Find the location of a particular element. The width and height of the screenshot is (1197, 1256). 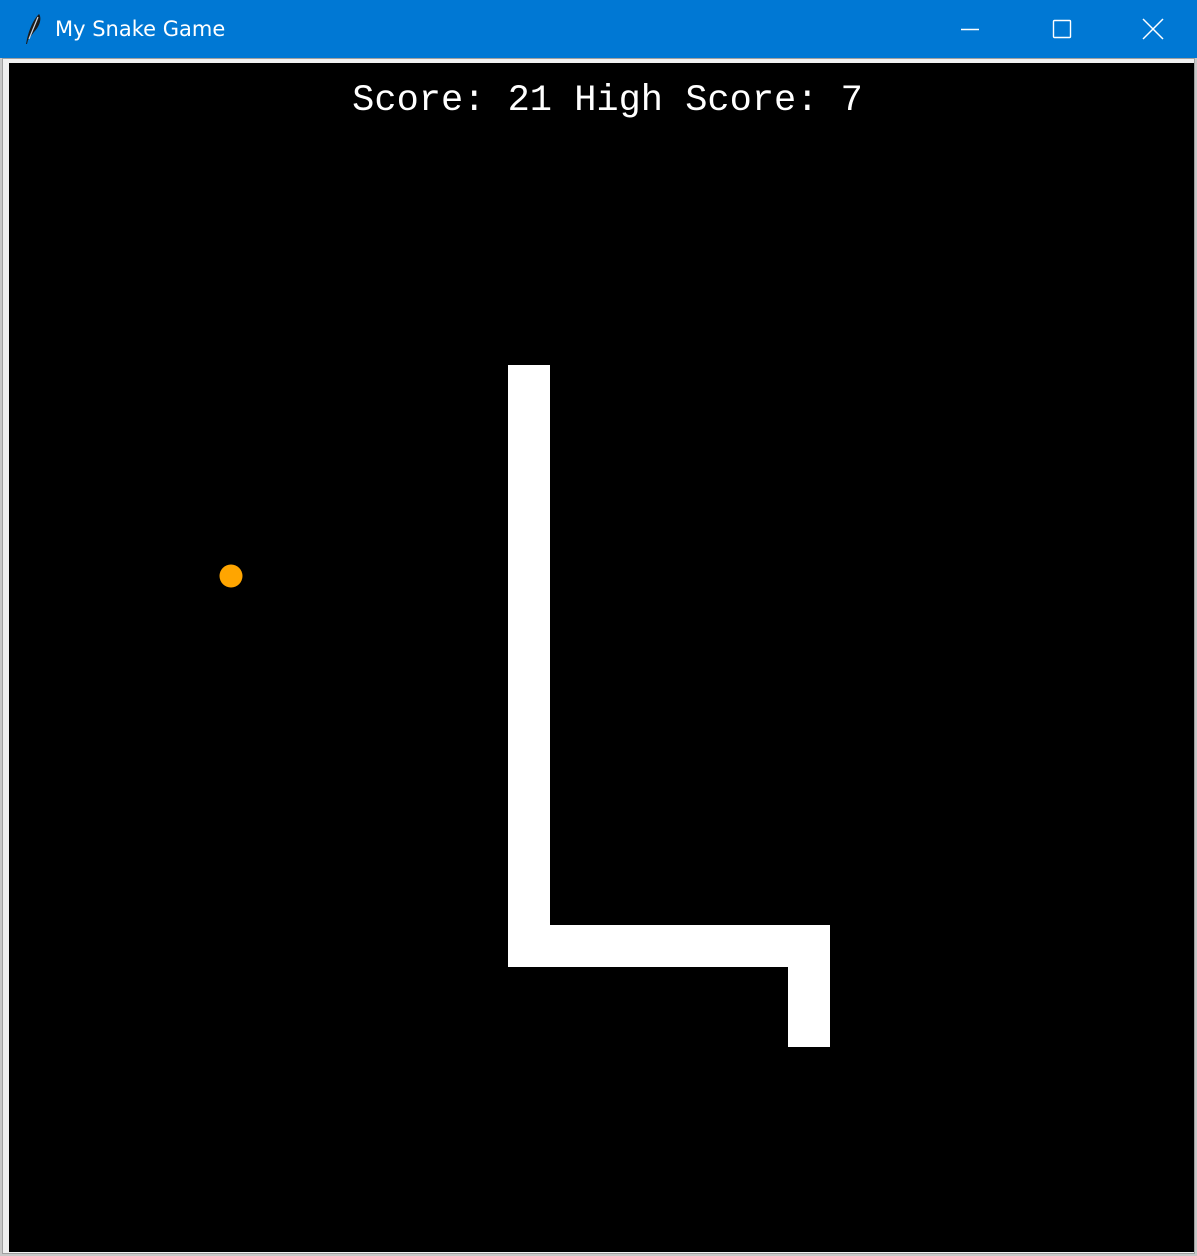

score-display: Score: 21 High Score: 7 is located at coordinates (607, 101).